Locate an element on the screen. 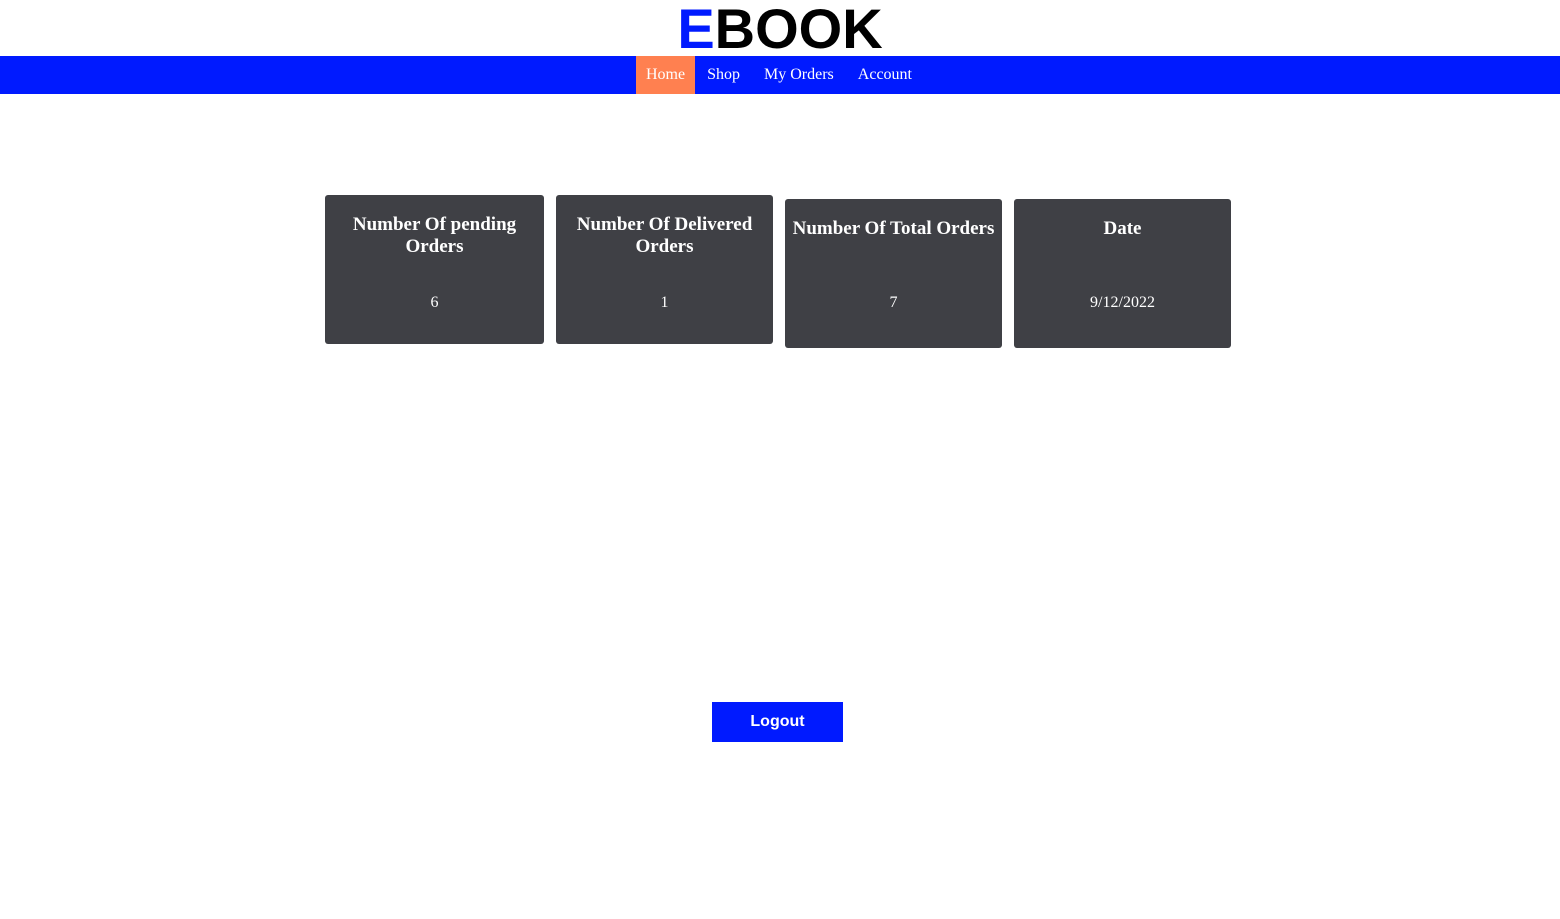 This screenshot has height=919, width=1560. card-value: 9/12/2022 is located at coordinates (1122, 302).